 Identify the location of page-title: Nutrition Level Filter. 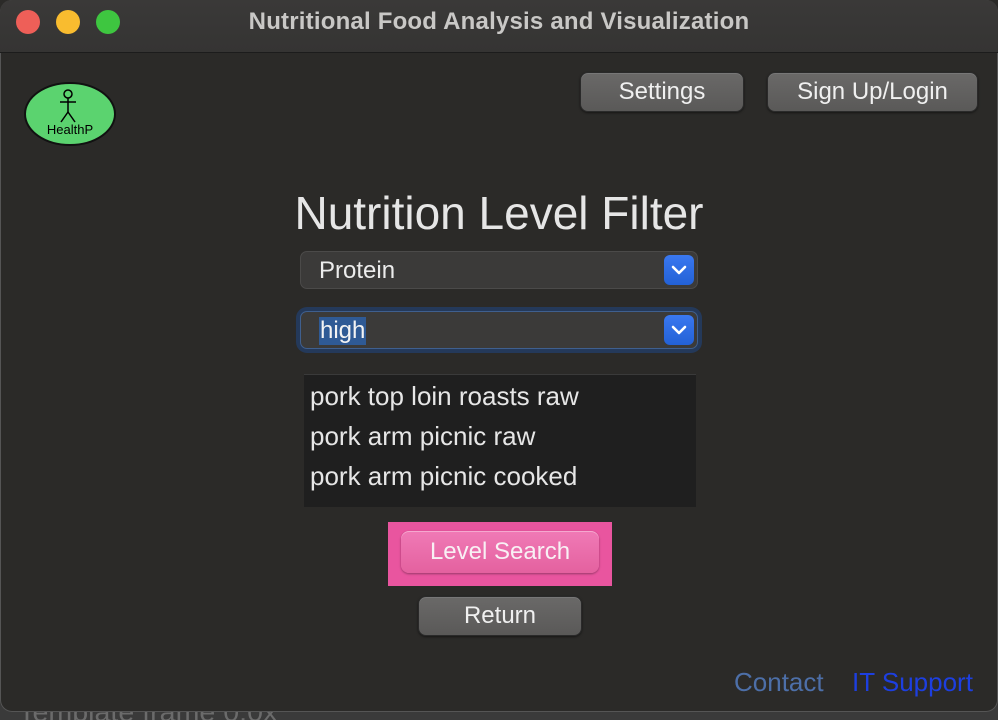
(499, 213).